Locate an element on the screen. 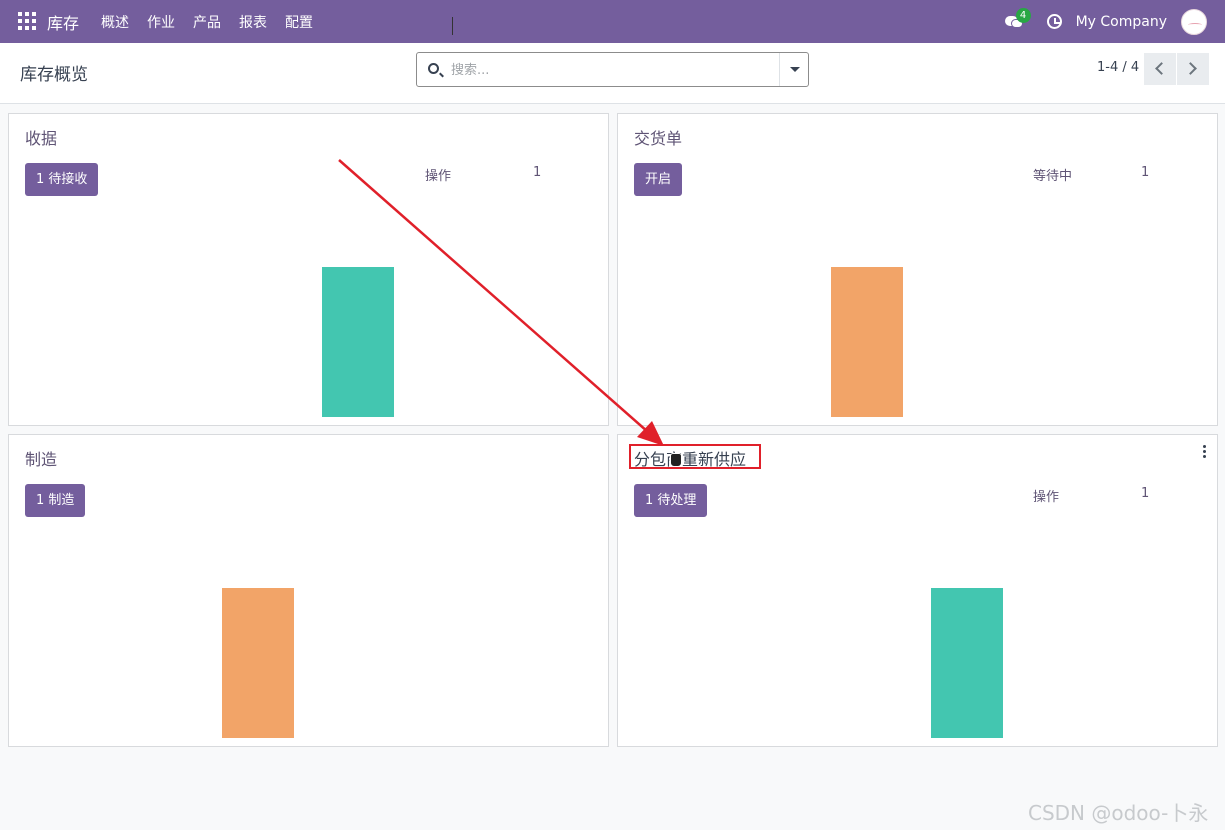 Image resolution: width=1225 pixels, height=830 pixels. control-panel: 库存概览 1-4 / 4 is located at coordinates (612, 73).